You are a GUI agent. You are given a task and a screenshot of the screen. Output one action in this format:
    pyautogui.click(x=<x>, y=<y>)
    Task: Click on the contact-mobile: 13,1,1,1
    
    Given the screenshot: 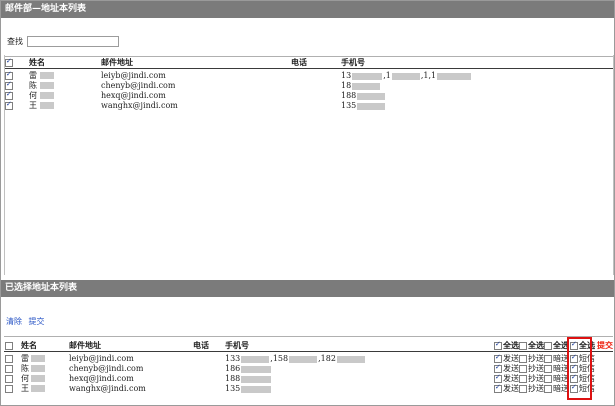 What is the action you would take?
    pyautogui.click(x=406, y=75)
    